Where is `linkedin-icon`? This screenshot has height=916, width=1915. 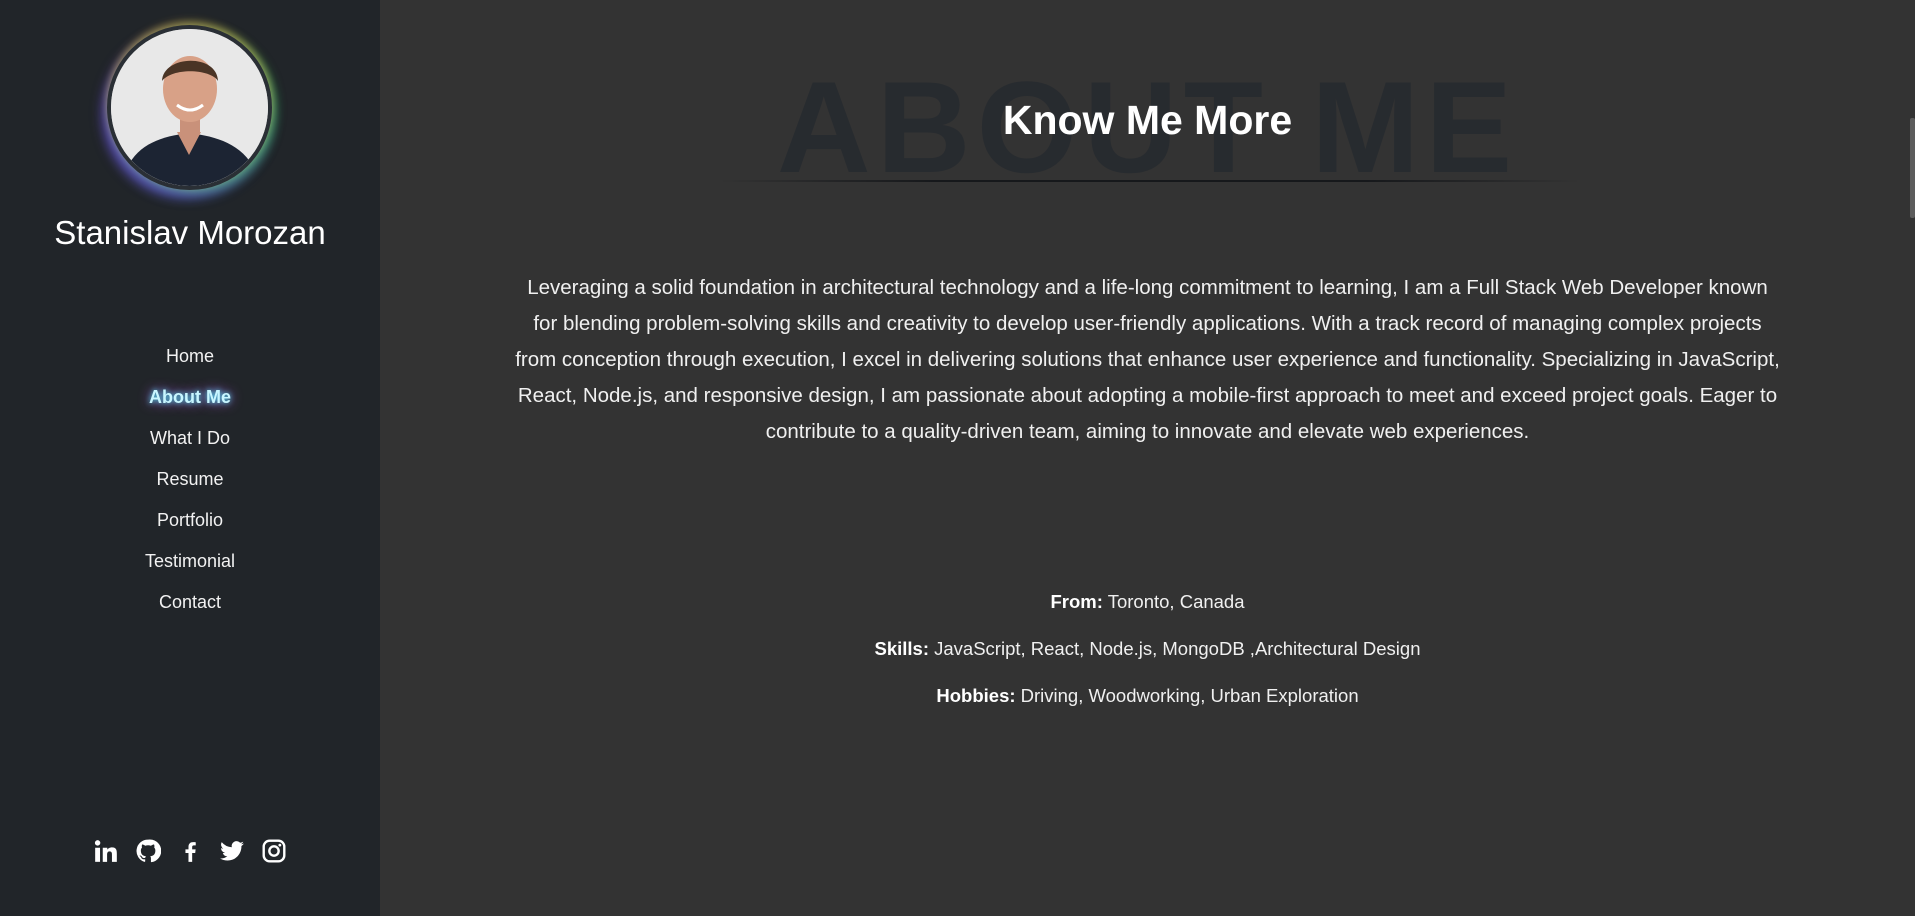 linkedin-icon is located at coordinates (106, 851).